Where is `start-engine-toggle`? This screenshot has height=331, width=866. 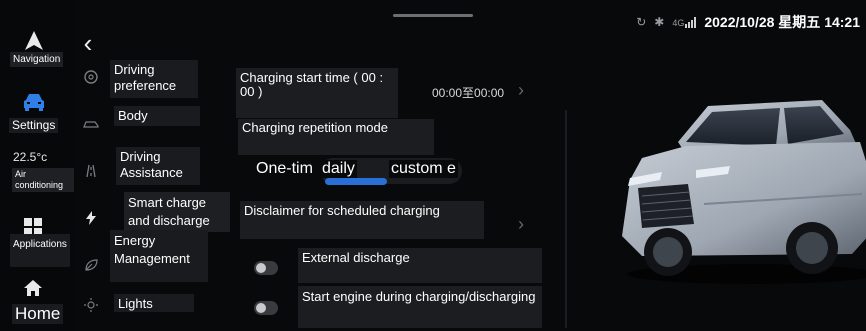 start-engine-toggle is located at coordinates (266, 308).